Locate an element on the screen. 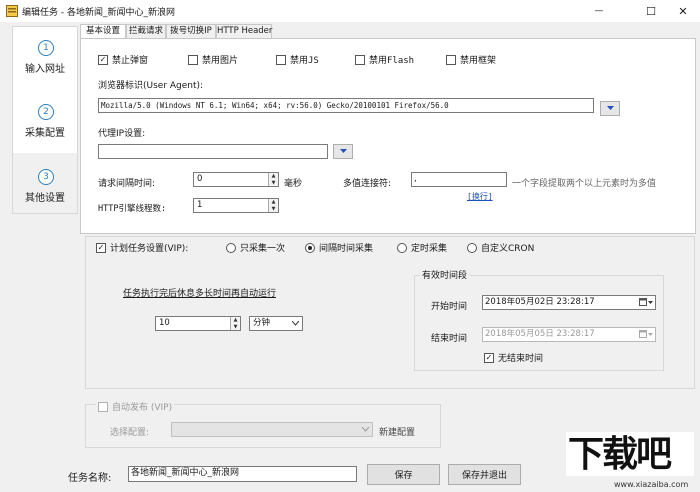 This screenshot has width=700, height=492. sidebar-item-other-settings: 3 其他设置 is located at coordinates (45, 183).